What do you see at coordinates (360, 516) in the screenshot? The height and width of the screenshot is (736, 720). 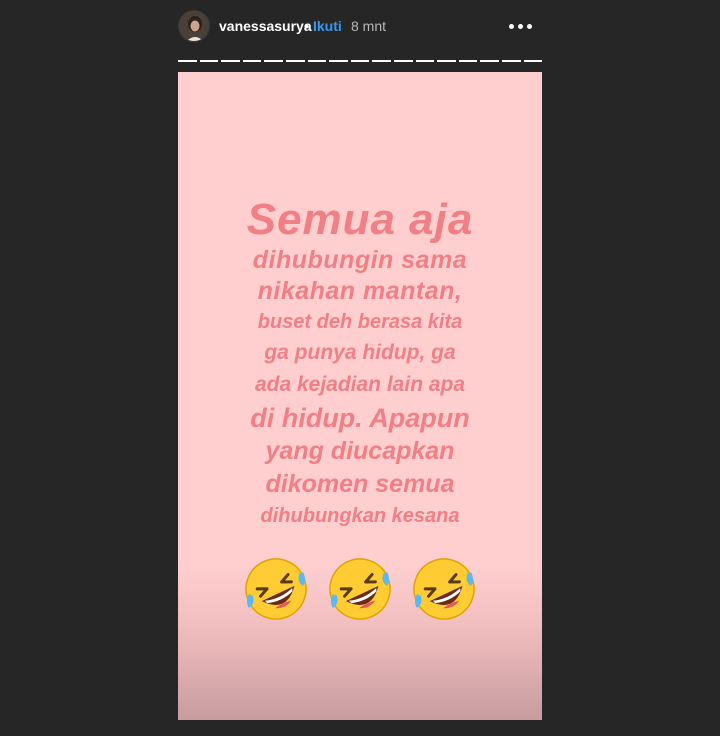 I see `story-text-line: dihubungkan kesana` at bounding box center [360, 516].